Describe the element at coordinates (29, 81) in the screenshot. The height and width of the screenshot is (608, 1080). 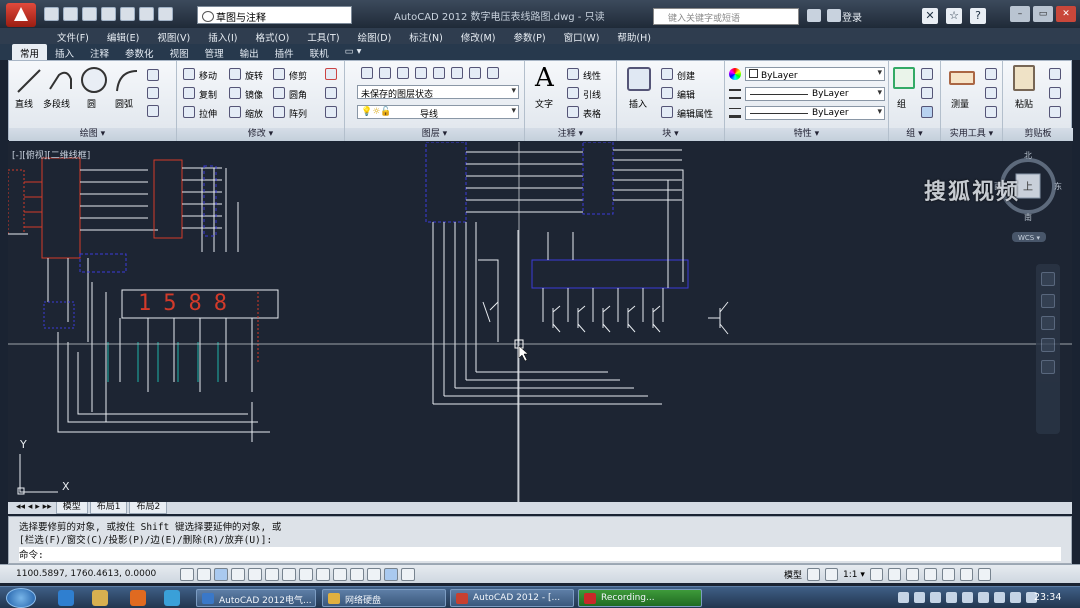
I see `line-icon` at that location.